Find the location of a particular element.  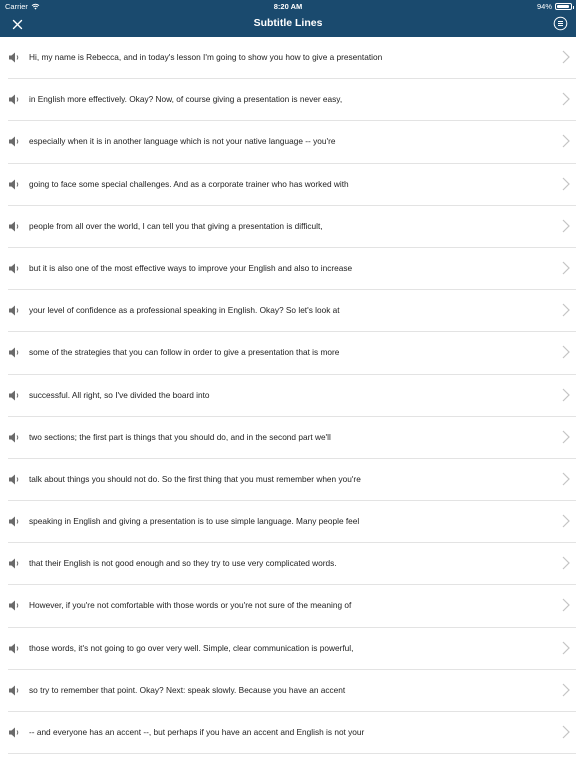

status-bar: Carrier 8:20 AM 94% is located at coordinates (288, 6).